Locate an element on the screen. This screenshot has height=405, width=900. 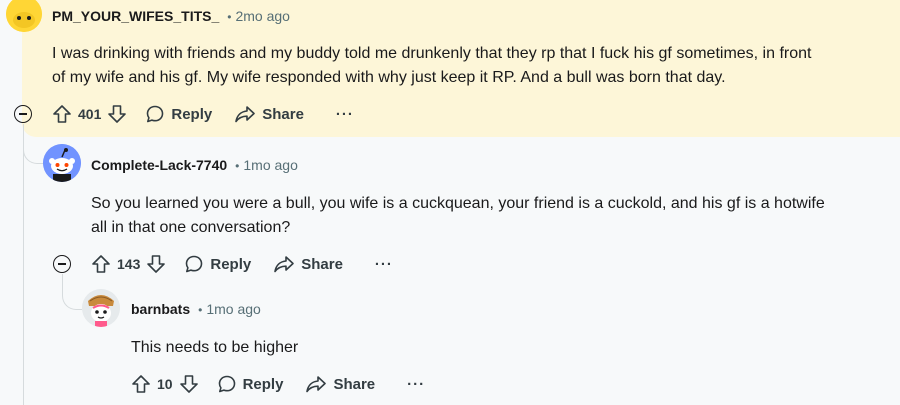
vote-score: 143 is located at coordinates (129, 264).